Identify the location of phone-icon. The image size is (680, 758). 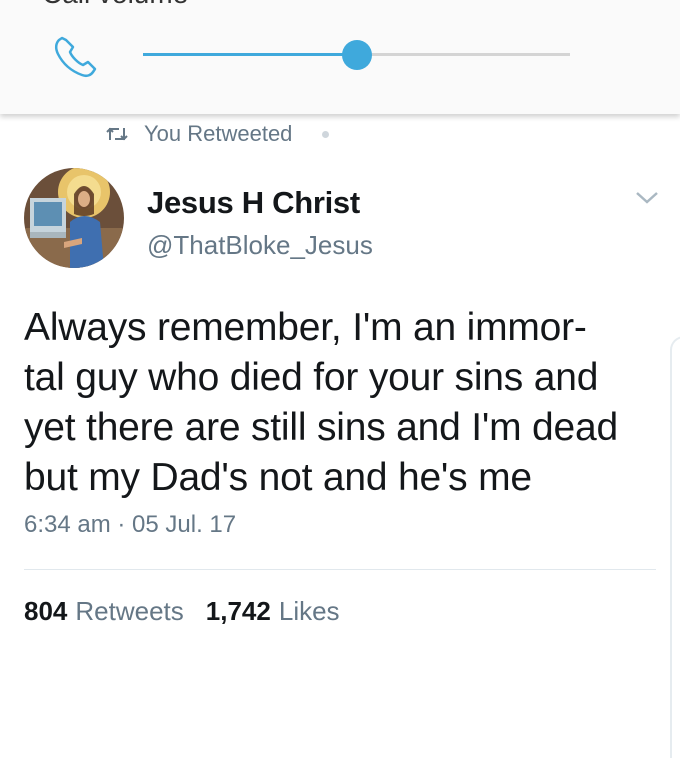
(75, 57).